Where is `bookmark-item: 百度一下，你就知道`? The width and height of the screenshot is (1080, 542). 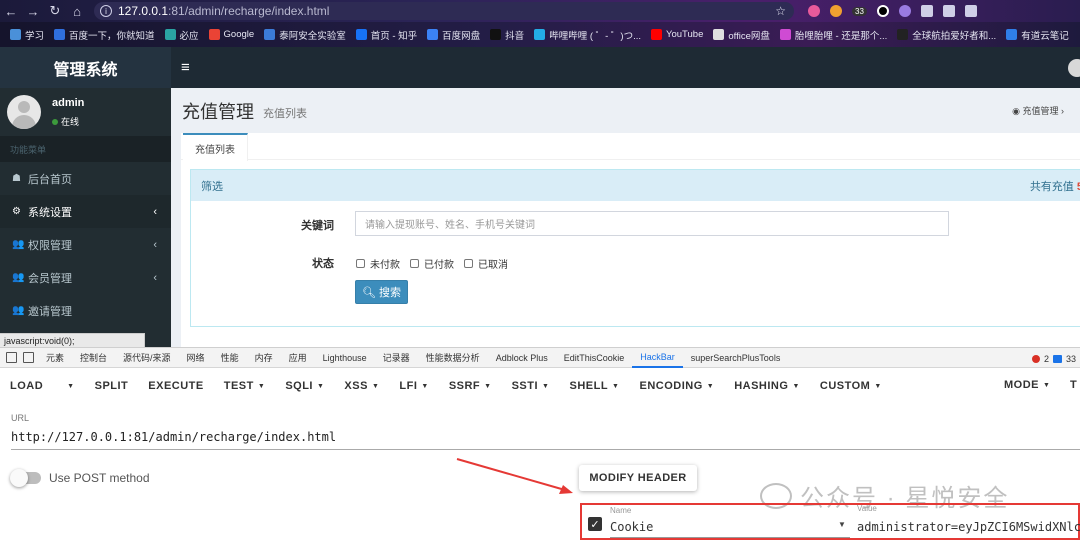 bookmark-item: 百度一下，你就知道 is located at coordinates (104, 35).